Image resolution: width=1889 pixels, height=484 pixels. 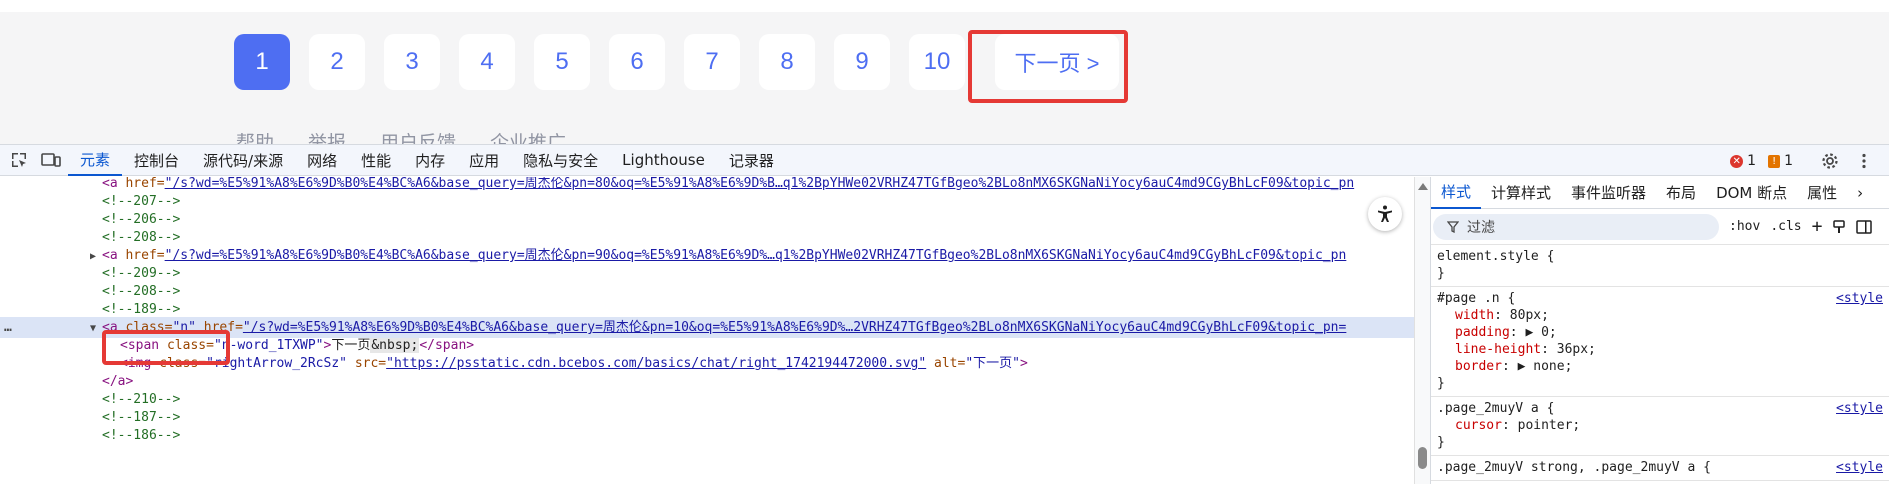 I want to click on nbsp-entity: &nbsp;, so click(x=395, y=345).